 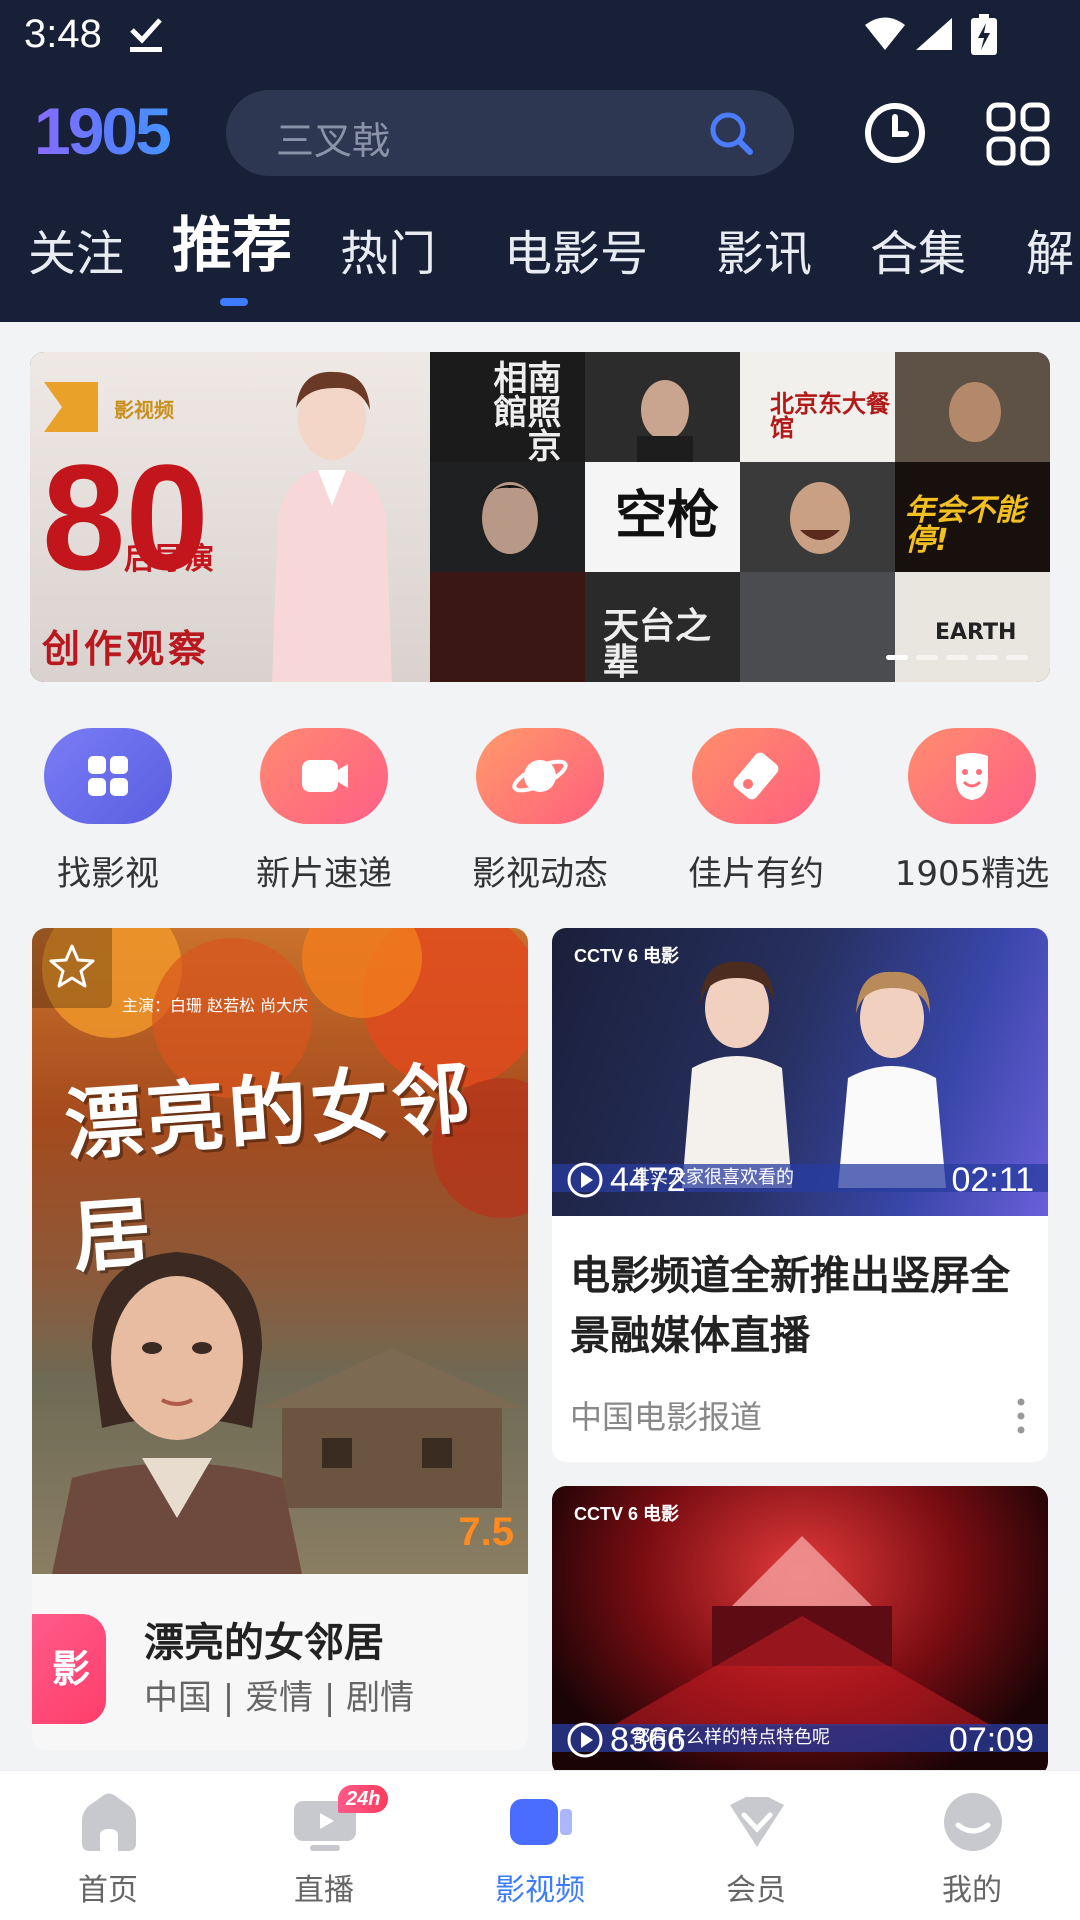 What do you see at coordinates (790, 1306) in the screenshot?
I see `video-title: 电影频道全新推出竖屏全景融媒体直播` at bounding box center [790, 1306].